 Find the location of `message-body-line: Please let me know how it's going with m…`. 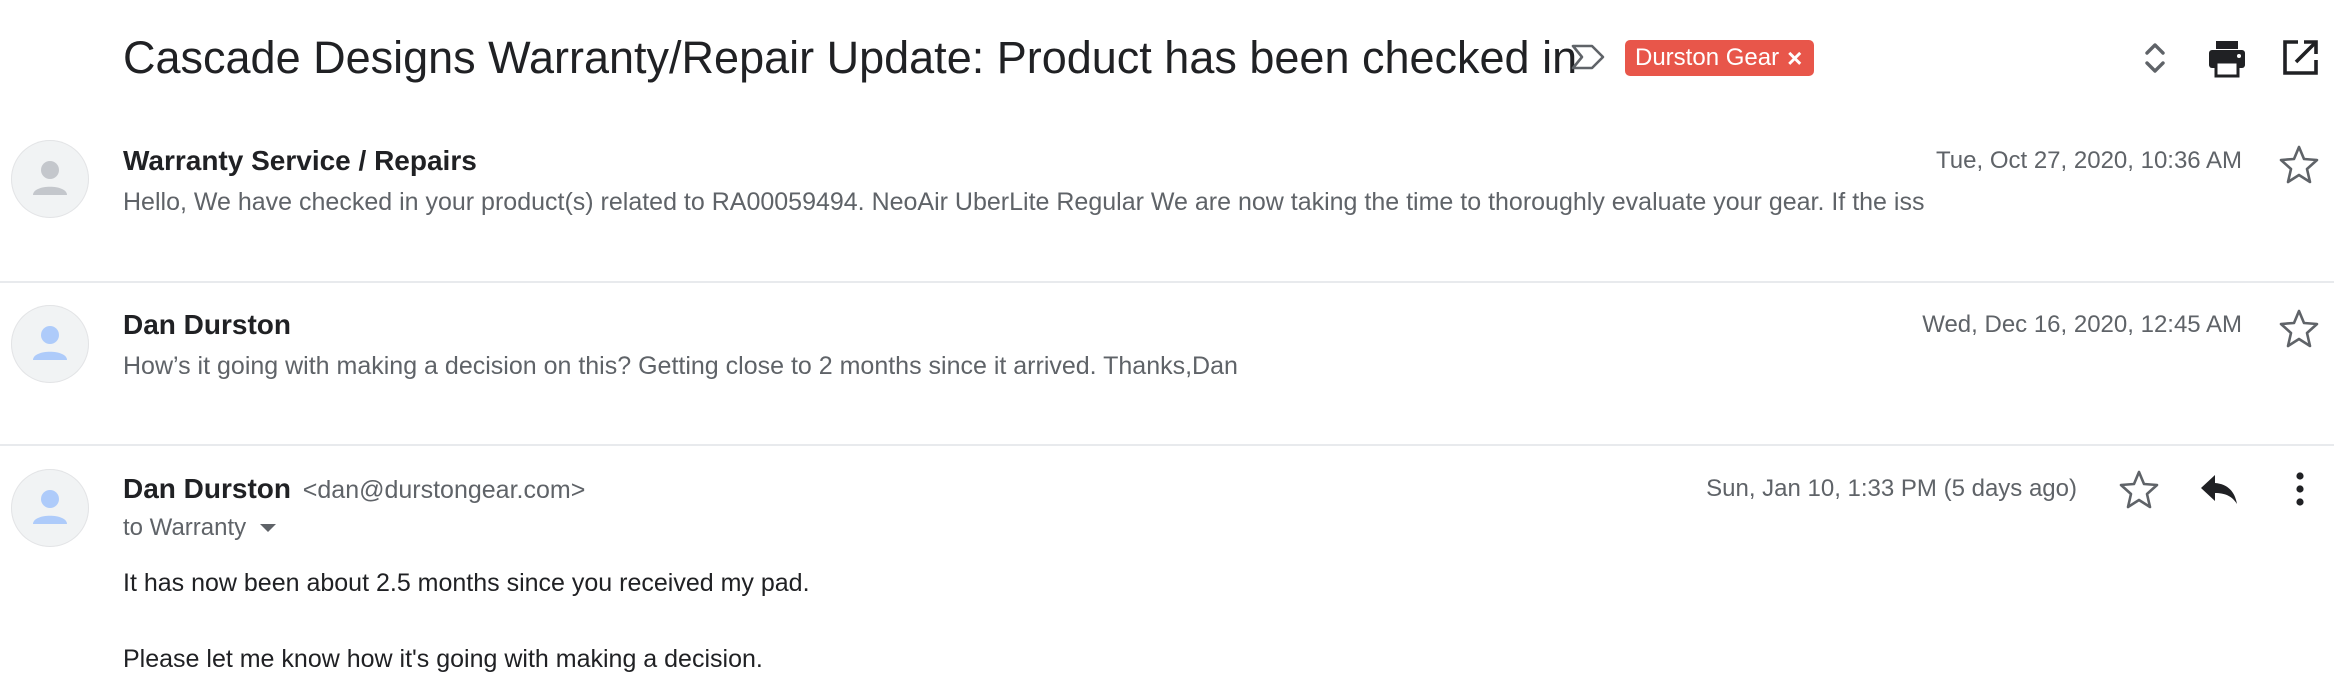

message-body-line: Please let me know how it's going with m… is located at coordinates (443, 659).